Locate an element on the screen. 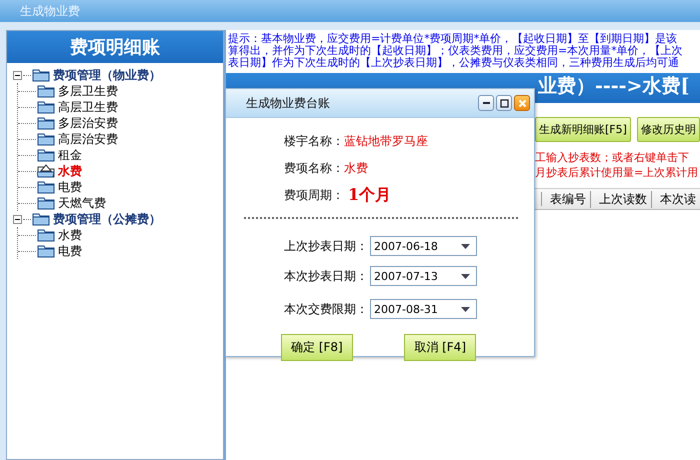 This screenshot has width=700, height=460. minimize-icon is located at coordinates (486, 103).